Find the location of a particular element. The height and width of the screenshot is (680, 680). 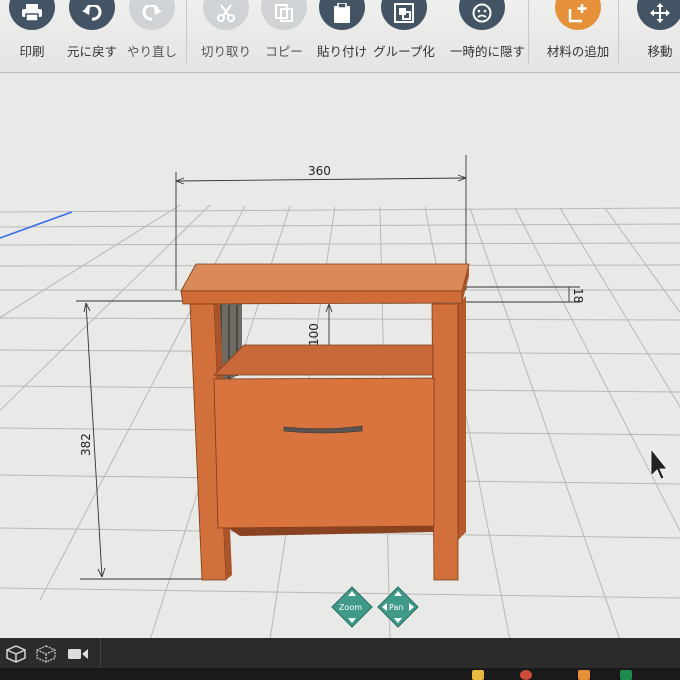

camera-button is located at coordinates (78, 654).